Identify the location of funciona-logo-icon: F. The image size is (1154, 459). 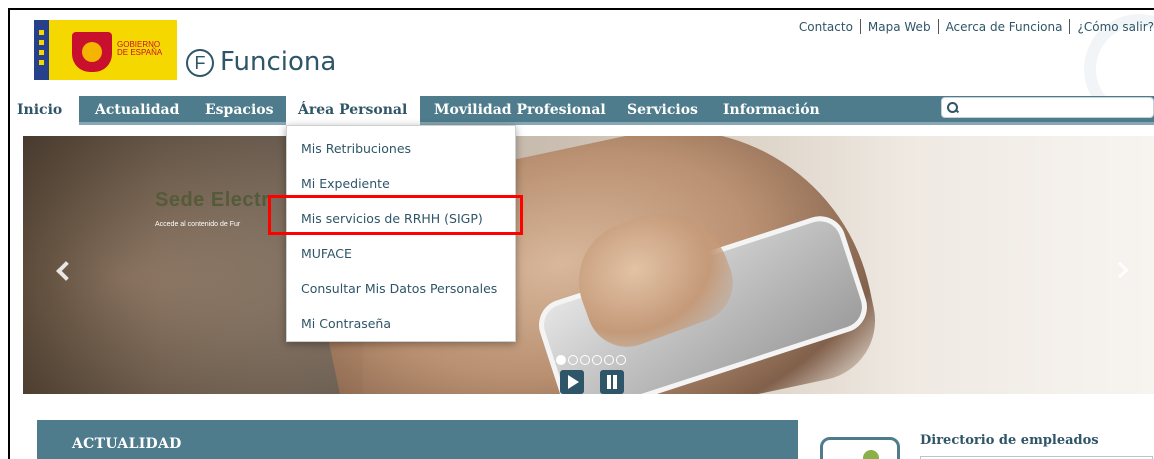
(200, 63).